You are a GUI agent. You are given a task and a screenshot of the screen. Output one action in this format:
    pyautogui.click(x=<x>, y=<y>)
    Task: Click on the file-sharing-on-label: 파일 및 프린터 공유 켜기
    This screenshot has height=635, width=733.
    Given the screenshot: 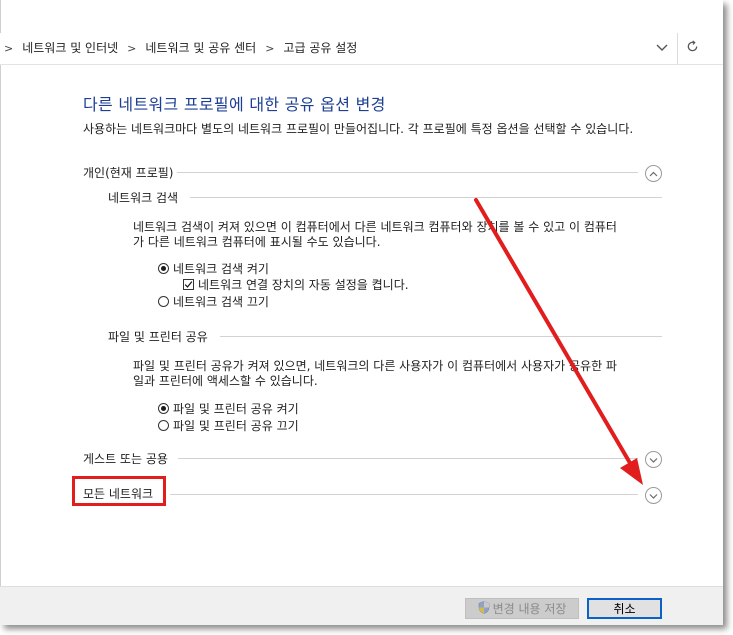 What is the action you would take?
    pyautogui.click(x=236, y=408)
    